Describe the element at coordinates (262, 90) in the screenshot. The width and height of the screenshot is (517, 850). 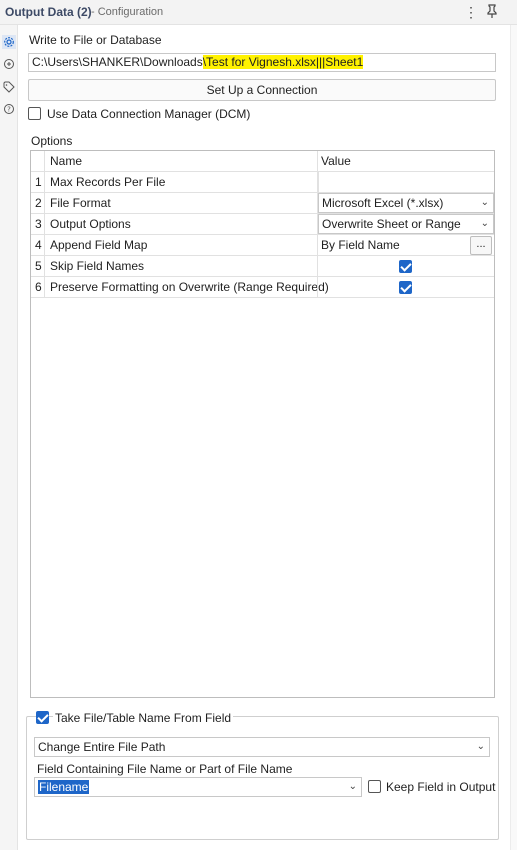
I see `setup-connection-button: Set Up a Connection` at that location.